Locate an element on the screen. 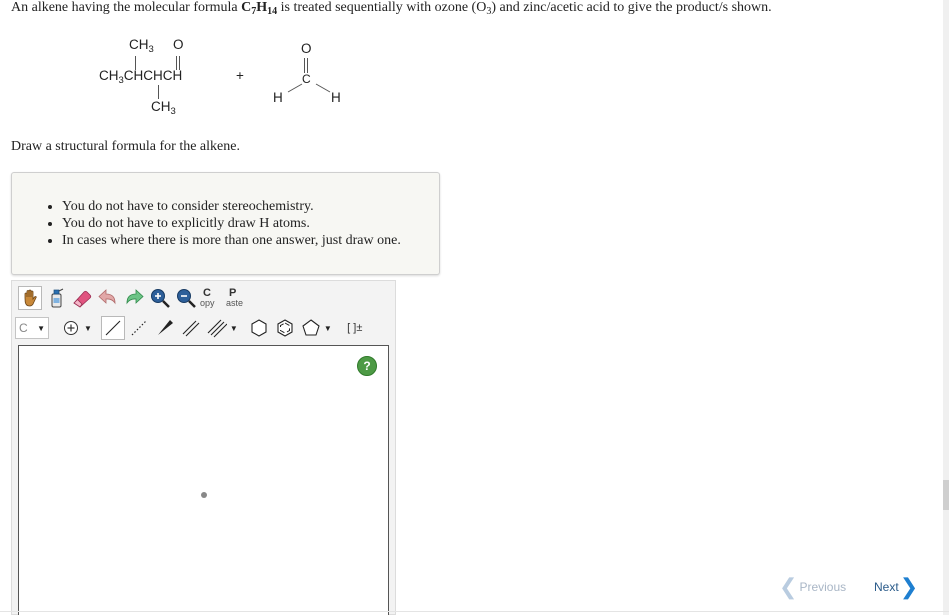 The image size is (949, 615). paste-button-label: aste is located at coordinates (235, 303).